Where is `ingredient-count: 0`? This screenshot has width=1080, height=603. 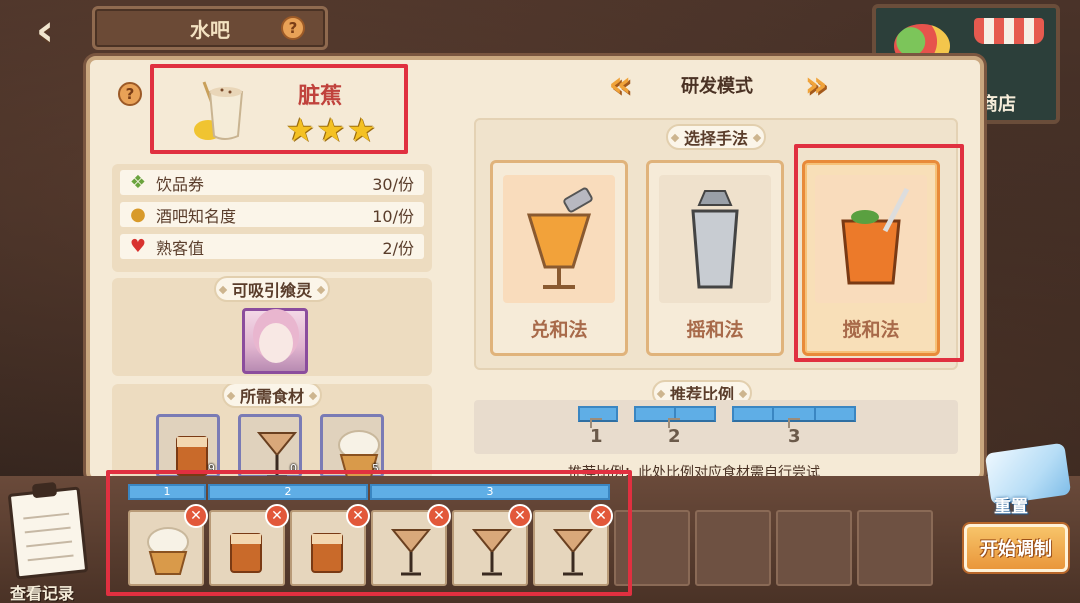 ingredient-count: 0 is located at coordinates (293, 468).